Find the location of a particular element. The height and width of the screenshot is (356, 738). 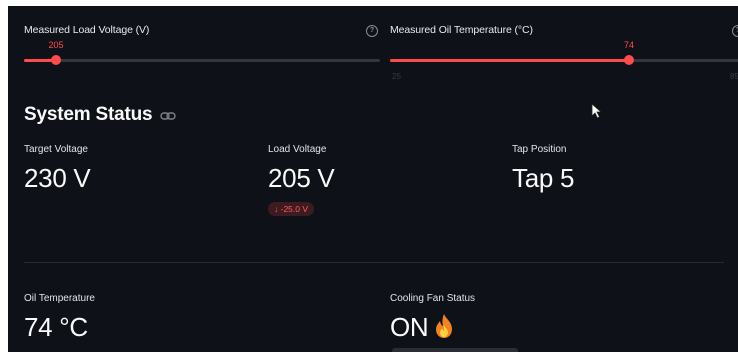

metric-label: Target Voltage is located at coordinates (56, 149).